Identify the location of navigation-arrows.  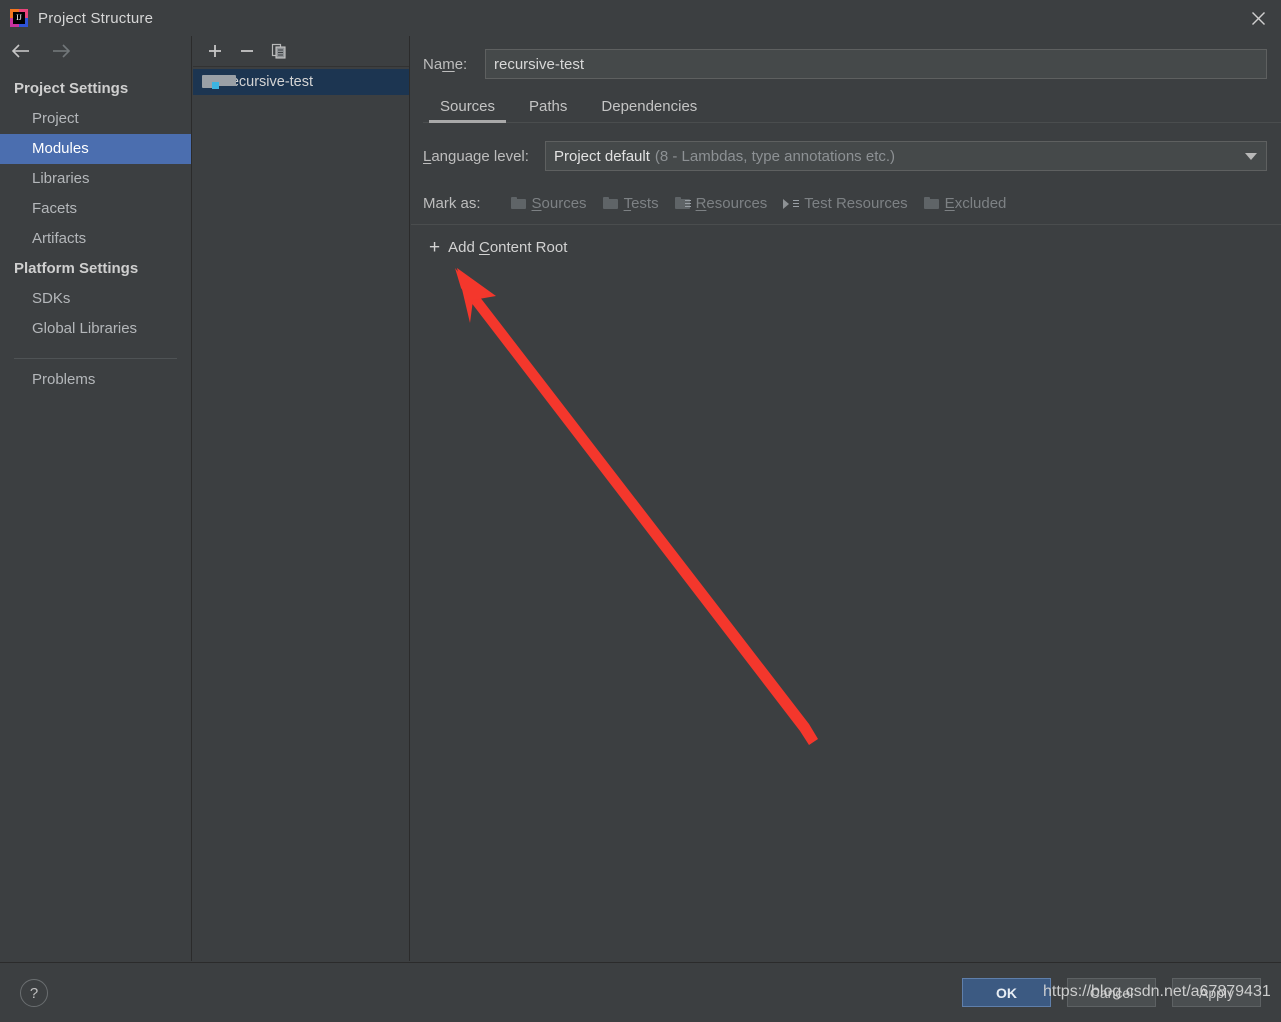
(95, 53).